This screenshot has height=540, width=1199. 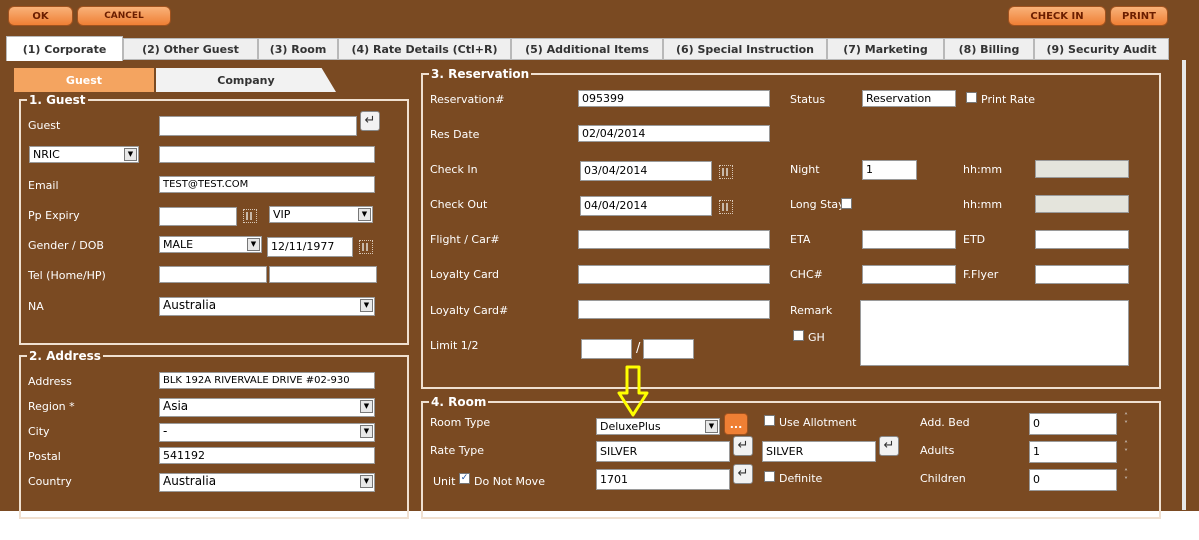 What do you see at coordinates (267, 306) in the screenshot?
I see `nationality-select: Australia ▼` at bounding box center [267, 306].